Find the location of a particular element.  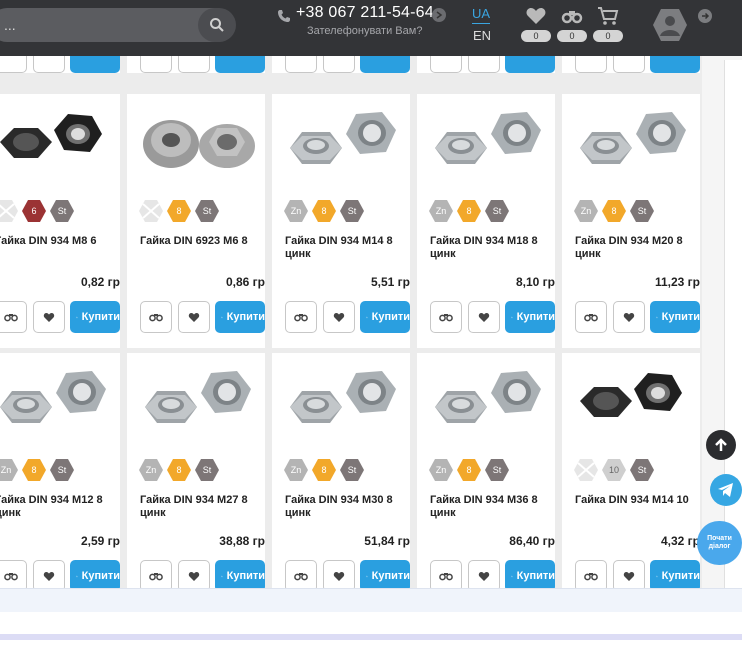

product-name: Гайка DIN 934 M18 8 цинк is located at coordinates (489, 248).